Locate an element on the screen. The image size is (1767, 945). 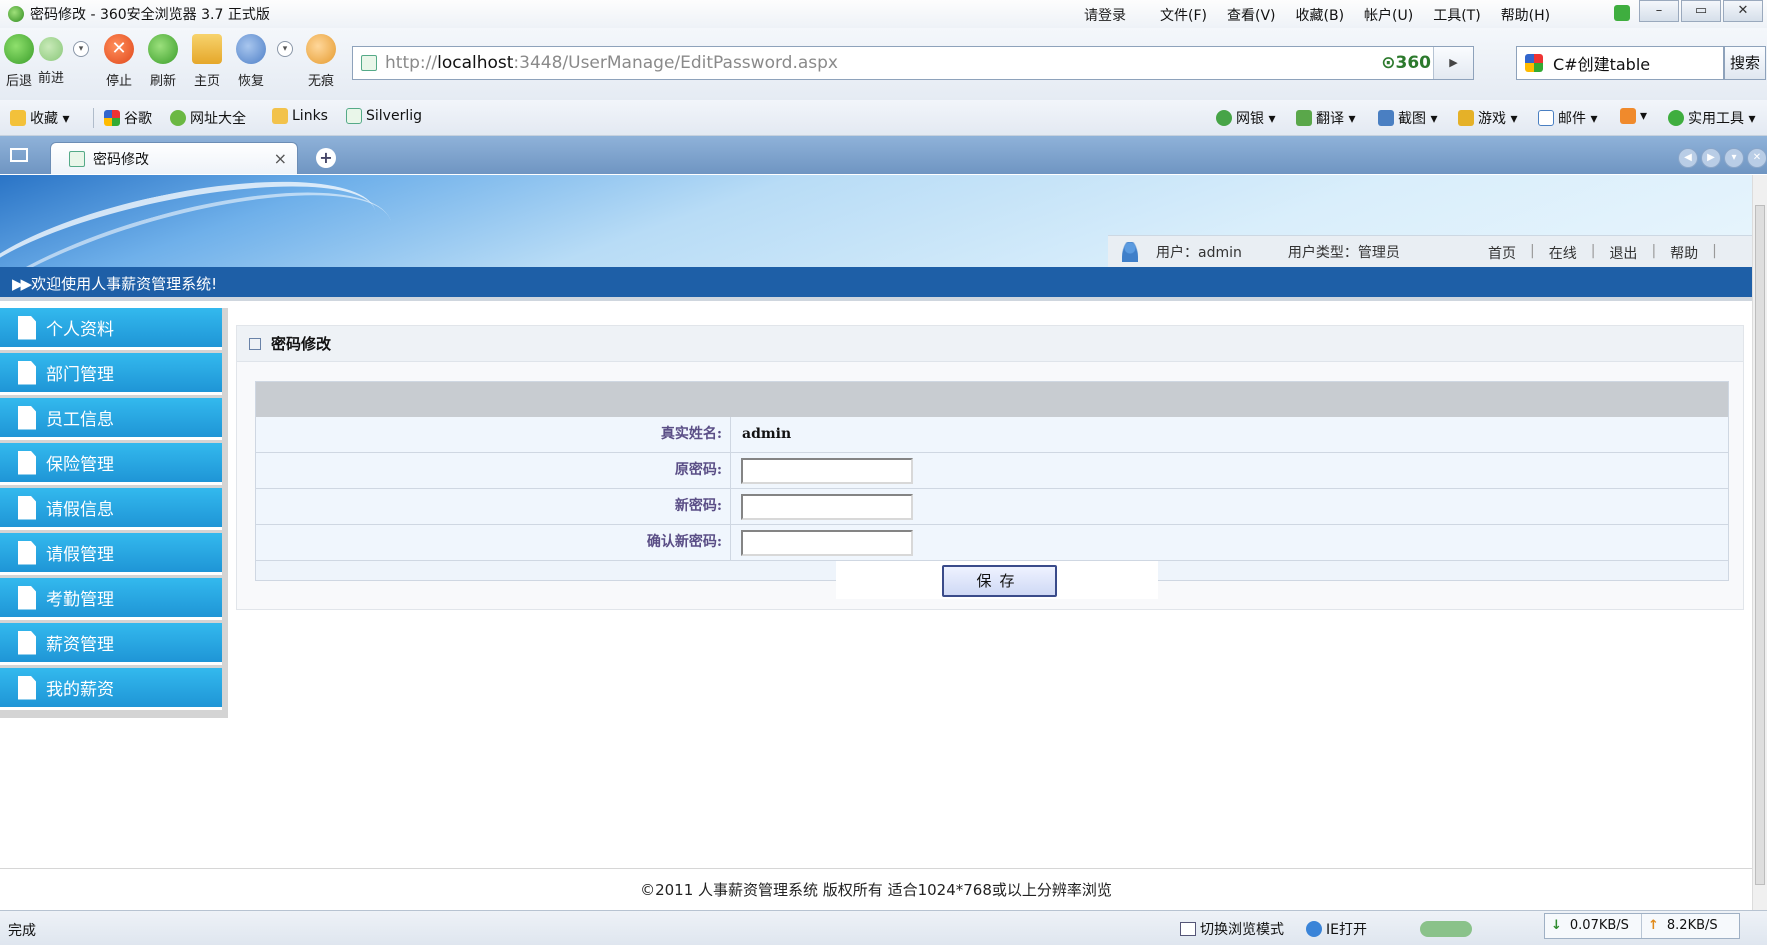
form-row-new-password: 新密码: is located at coordinates (992, 507).